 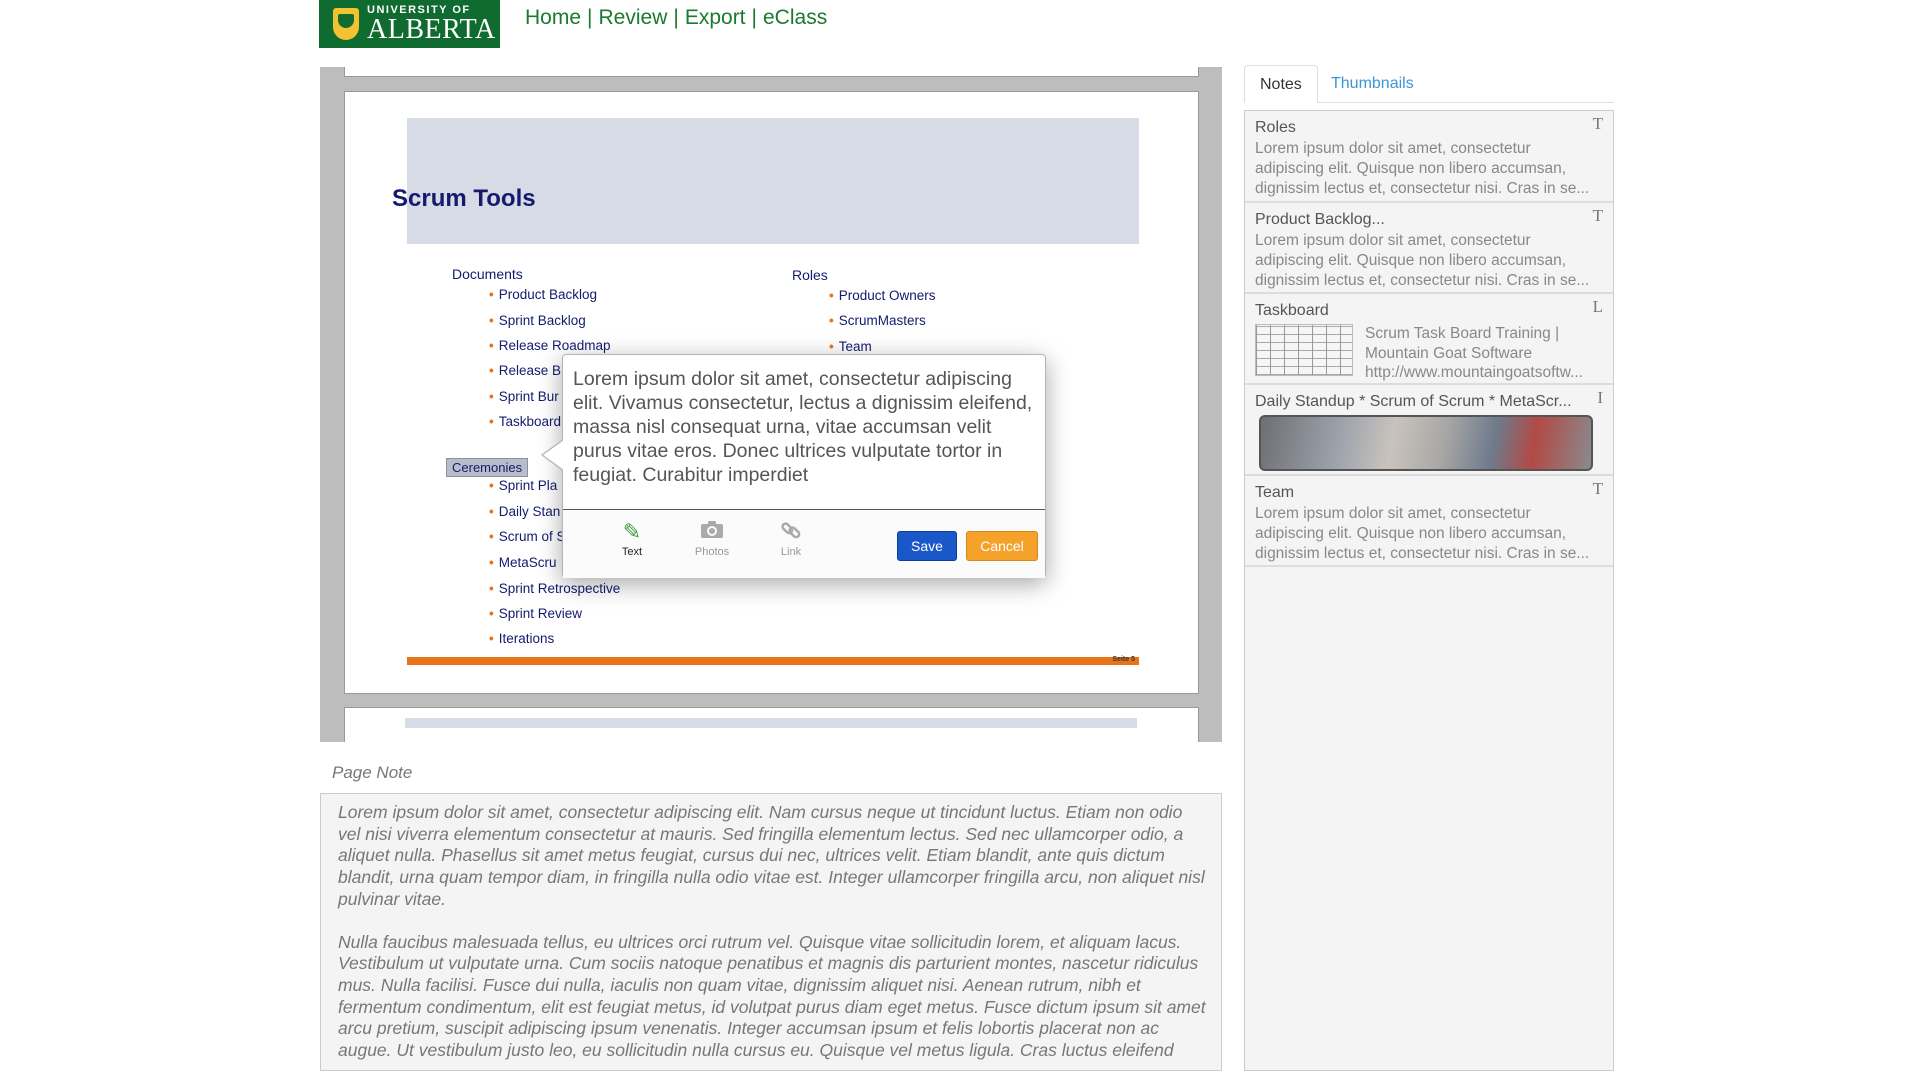 I want to click on nav-eclass: eClass, so click(x=795, y=18).